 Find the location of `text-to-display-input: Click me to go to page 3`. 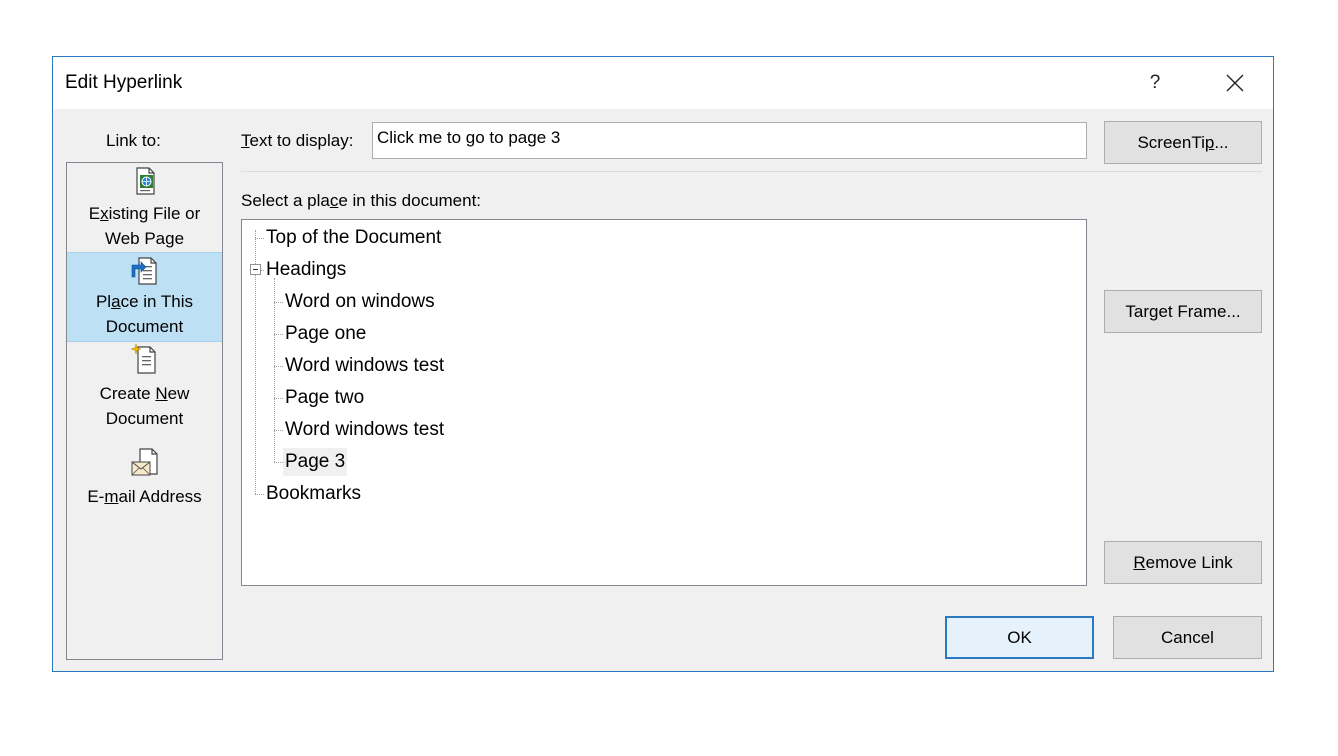

text-to-display-input: Click me to go to page 3 is located at coordinates (729, 140).